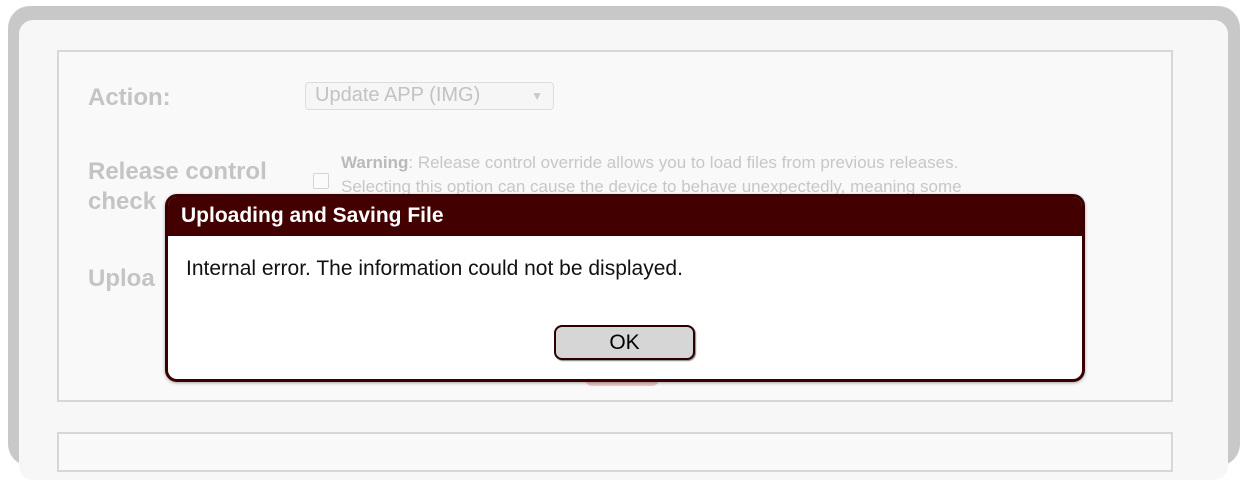 Image resolution: width=1249 pixels, height=480 pixels. I want to click on dialog-title: Uploading and Saving File, so click(625, 216).